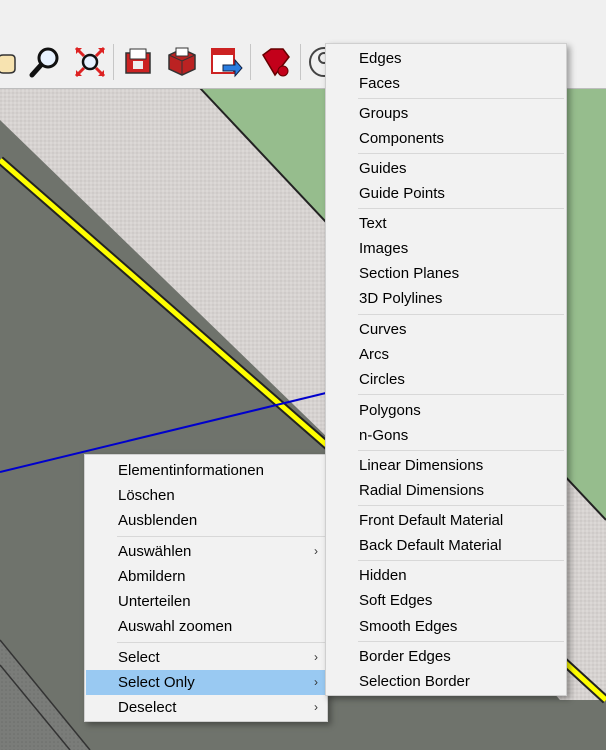  Describe the element at coordinates (446, 248) in the screenshot. I see `submenu-item-images: Images` at that location.